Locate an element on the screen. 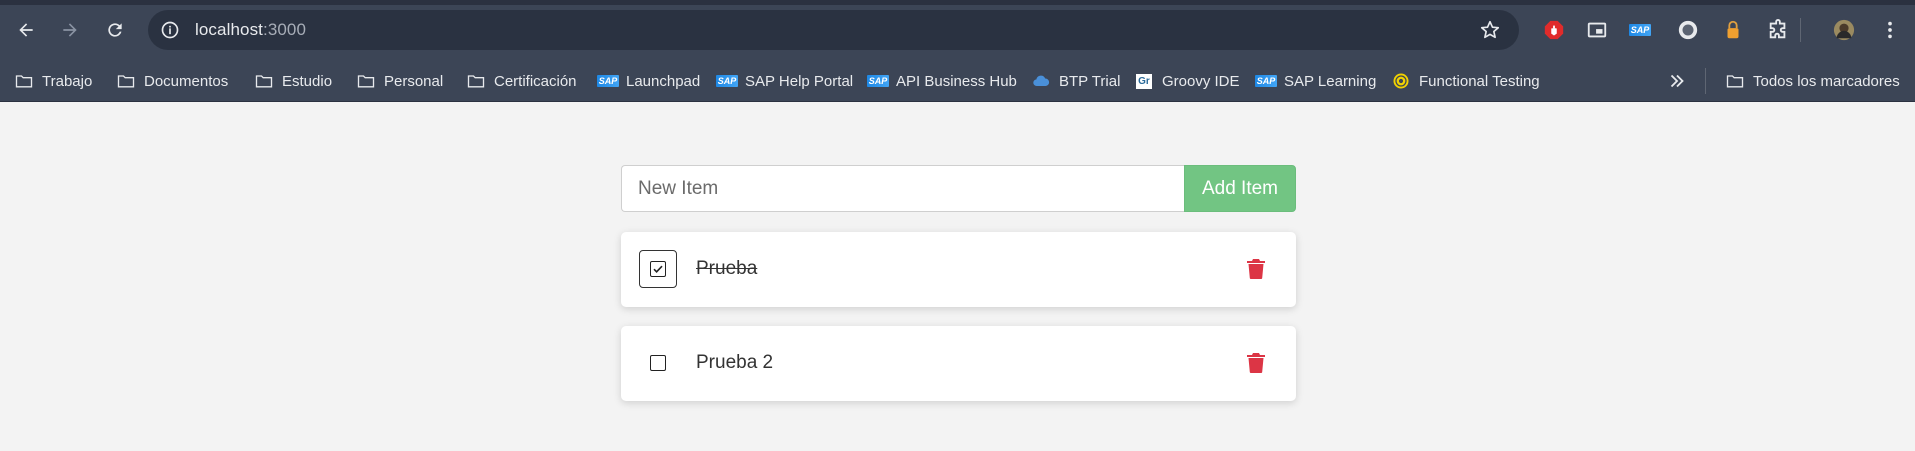  bookmark-groovy-ide: Gr Groovy IDE is located at coordinates (1187, 81).